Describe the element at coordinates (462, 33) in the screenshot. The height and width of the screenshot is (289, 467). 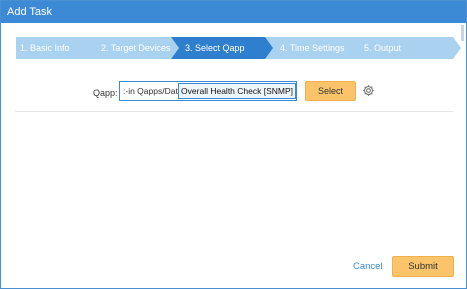
I see `scrollbar` at that location.